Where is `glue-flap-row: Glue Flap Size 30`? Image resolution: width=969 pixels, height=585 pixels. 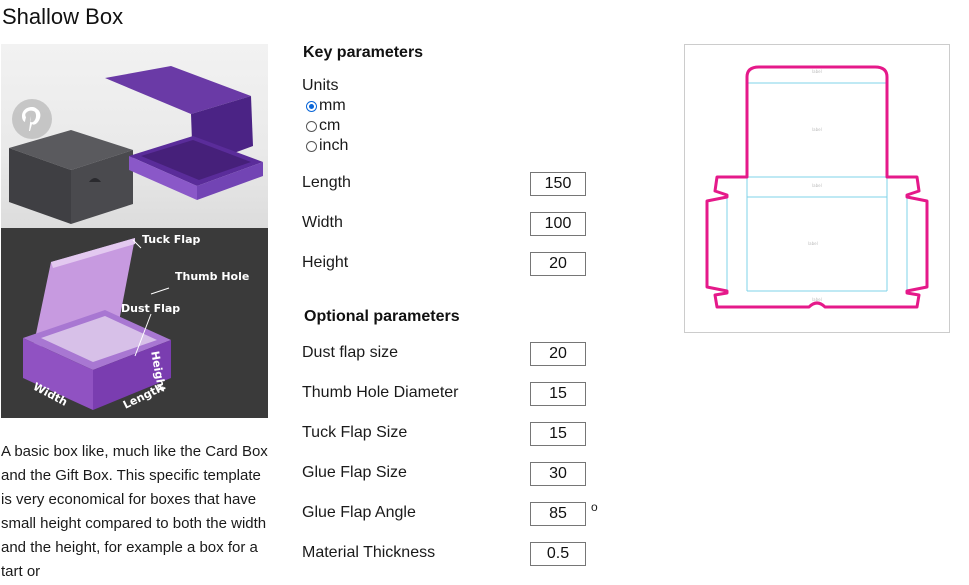
glue-flap-row: Glue Flap Size 30 is located at coordinates (452, 474).